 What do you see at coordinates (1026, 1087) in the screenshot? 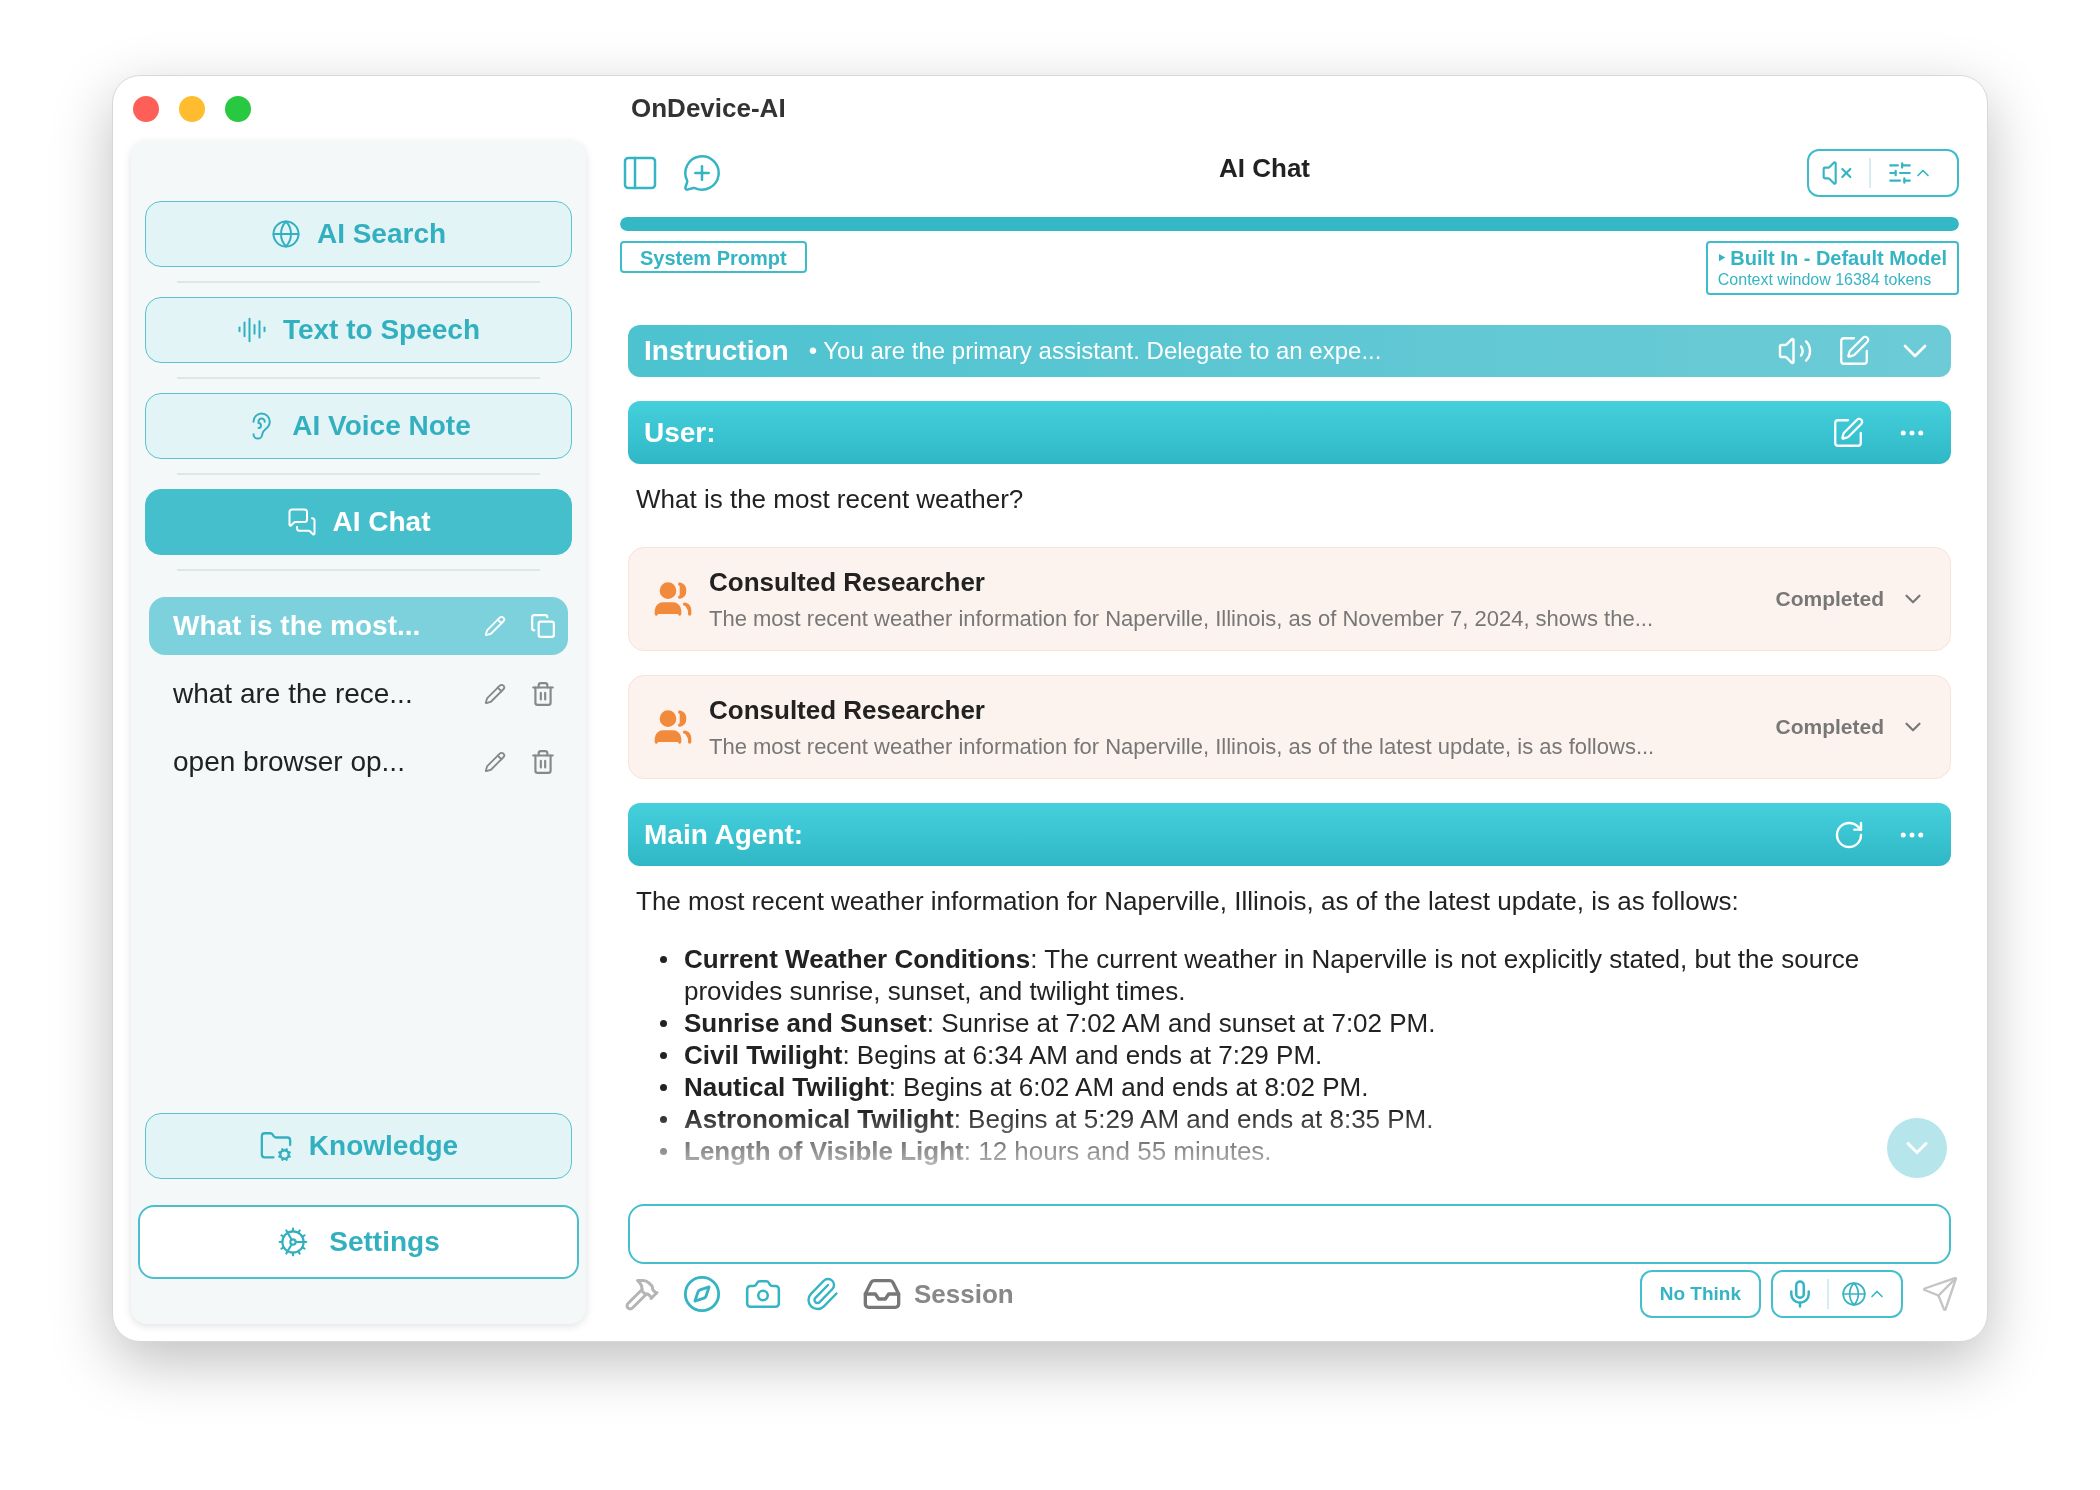
I see `bullet-text: Nautical Twilight: Begins at 6:02 AM and ends at 8:02 PM.` at bounding box center [1026, 1087].